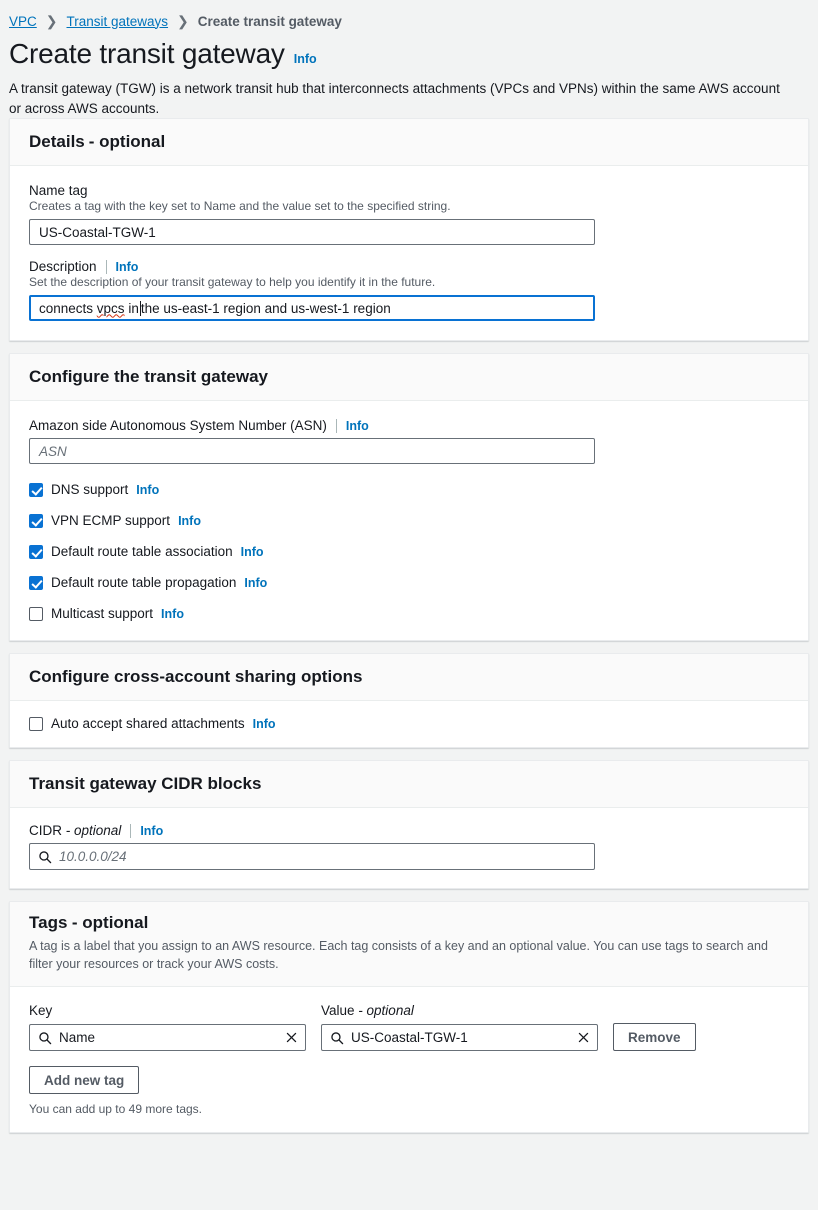  I want to click on vpn-ecmp-support-info-link: Info, so click(189, 521).